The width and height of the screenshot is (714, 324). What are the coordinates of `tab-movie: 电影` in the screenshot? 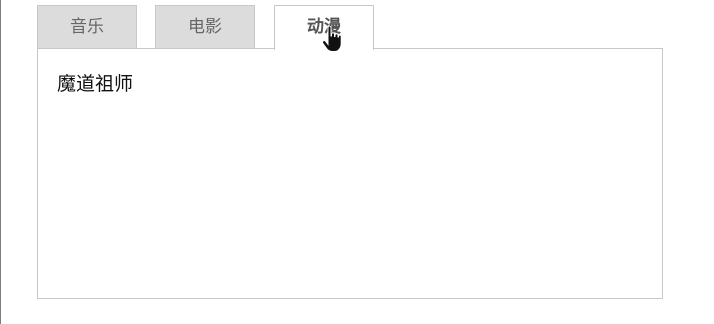 It's located at (205, 26).